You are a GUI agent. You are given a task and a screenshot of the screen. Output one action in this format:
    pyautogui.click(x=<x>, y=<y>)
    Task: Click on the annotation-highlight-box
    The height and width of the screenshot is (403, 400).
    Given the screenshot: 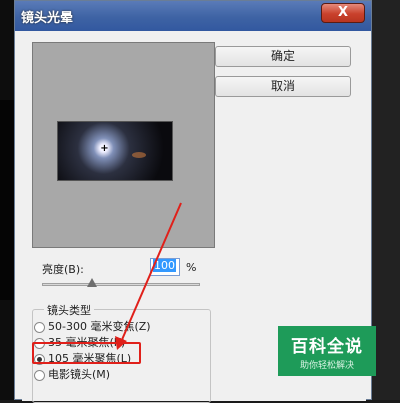 What is the action you would take?
    pyautogui.click(x=86, y=353)
    